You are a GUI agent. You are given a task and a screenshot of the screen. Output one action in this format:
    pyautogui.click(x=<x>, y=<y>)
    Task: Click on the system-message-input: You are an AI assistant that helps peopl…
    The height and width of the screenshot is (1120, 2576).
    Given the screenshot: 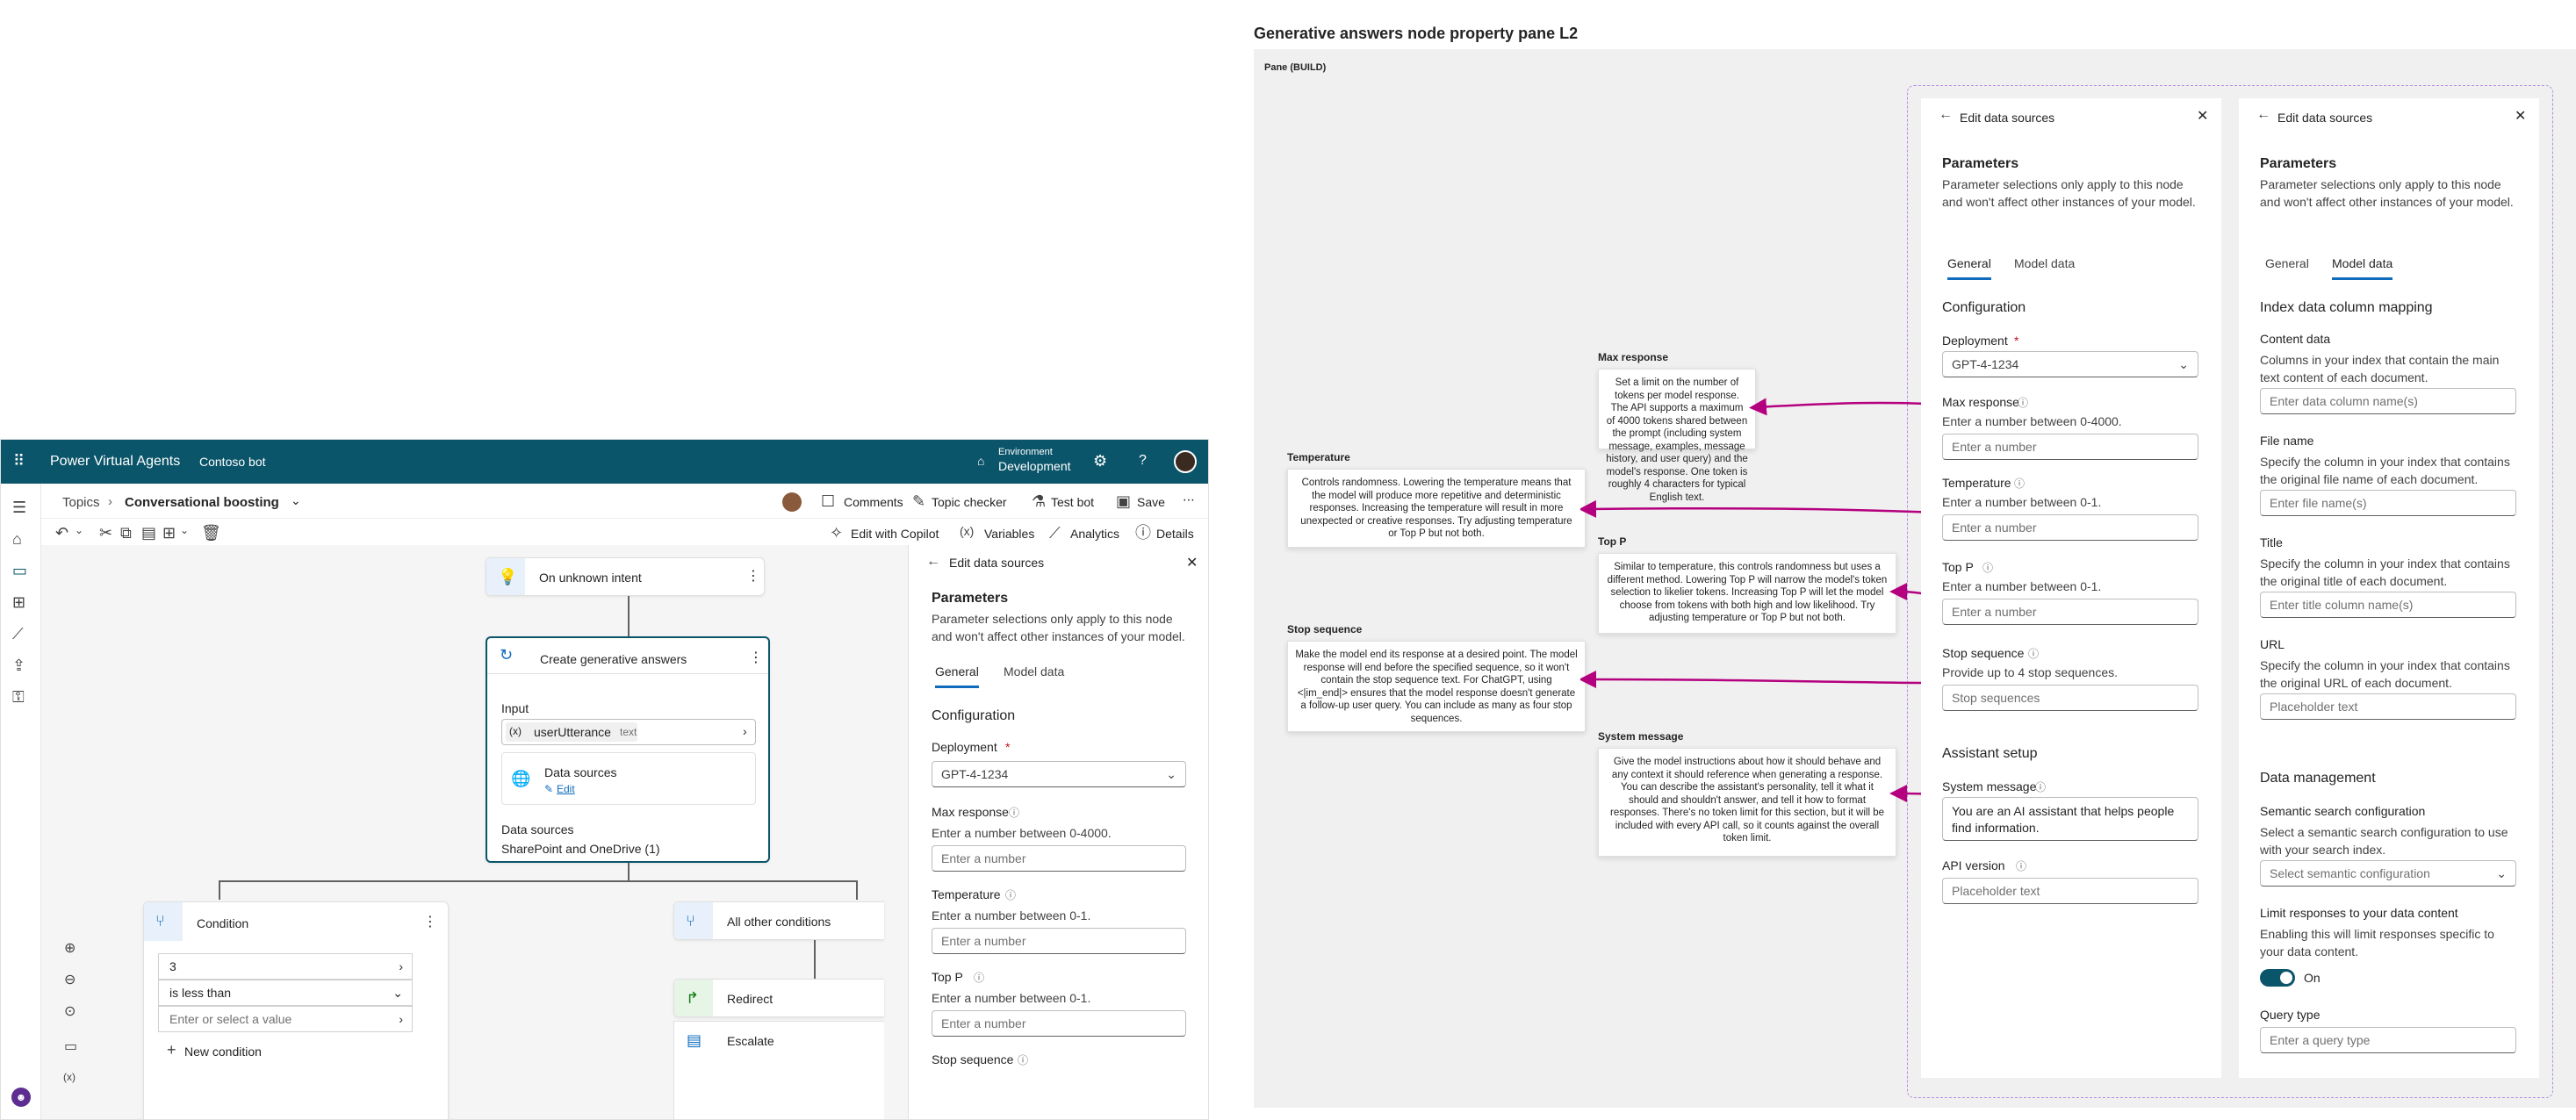 What is the action you would take?
    pyautogui.click(x=2070, y=819)
    